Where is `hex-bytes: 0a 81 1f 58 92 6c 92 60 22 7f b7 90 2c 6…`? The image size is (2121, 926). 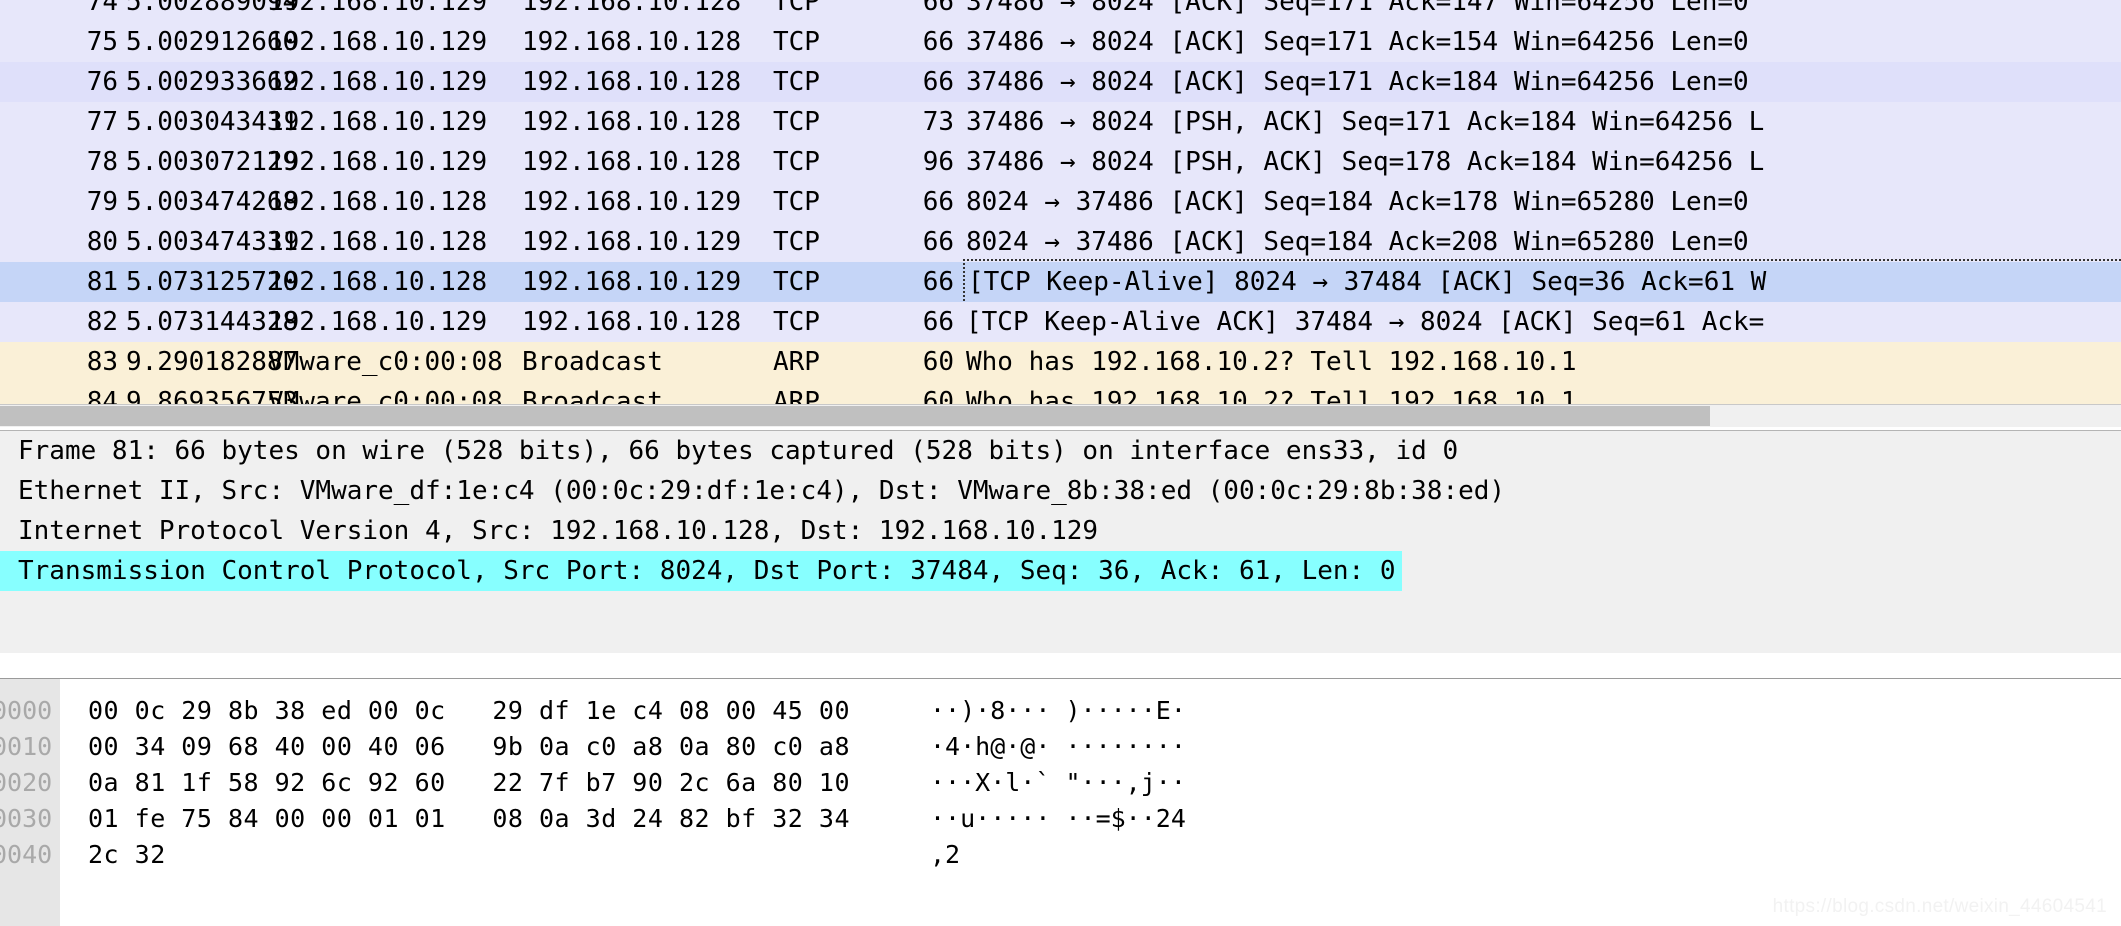 hex-bytes: 0a 81 1f 58 92 6c 92 60 22 7f b7 90 2c 6… is located at coordinates (469, 782).